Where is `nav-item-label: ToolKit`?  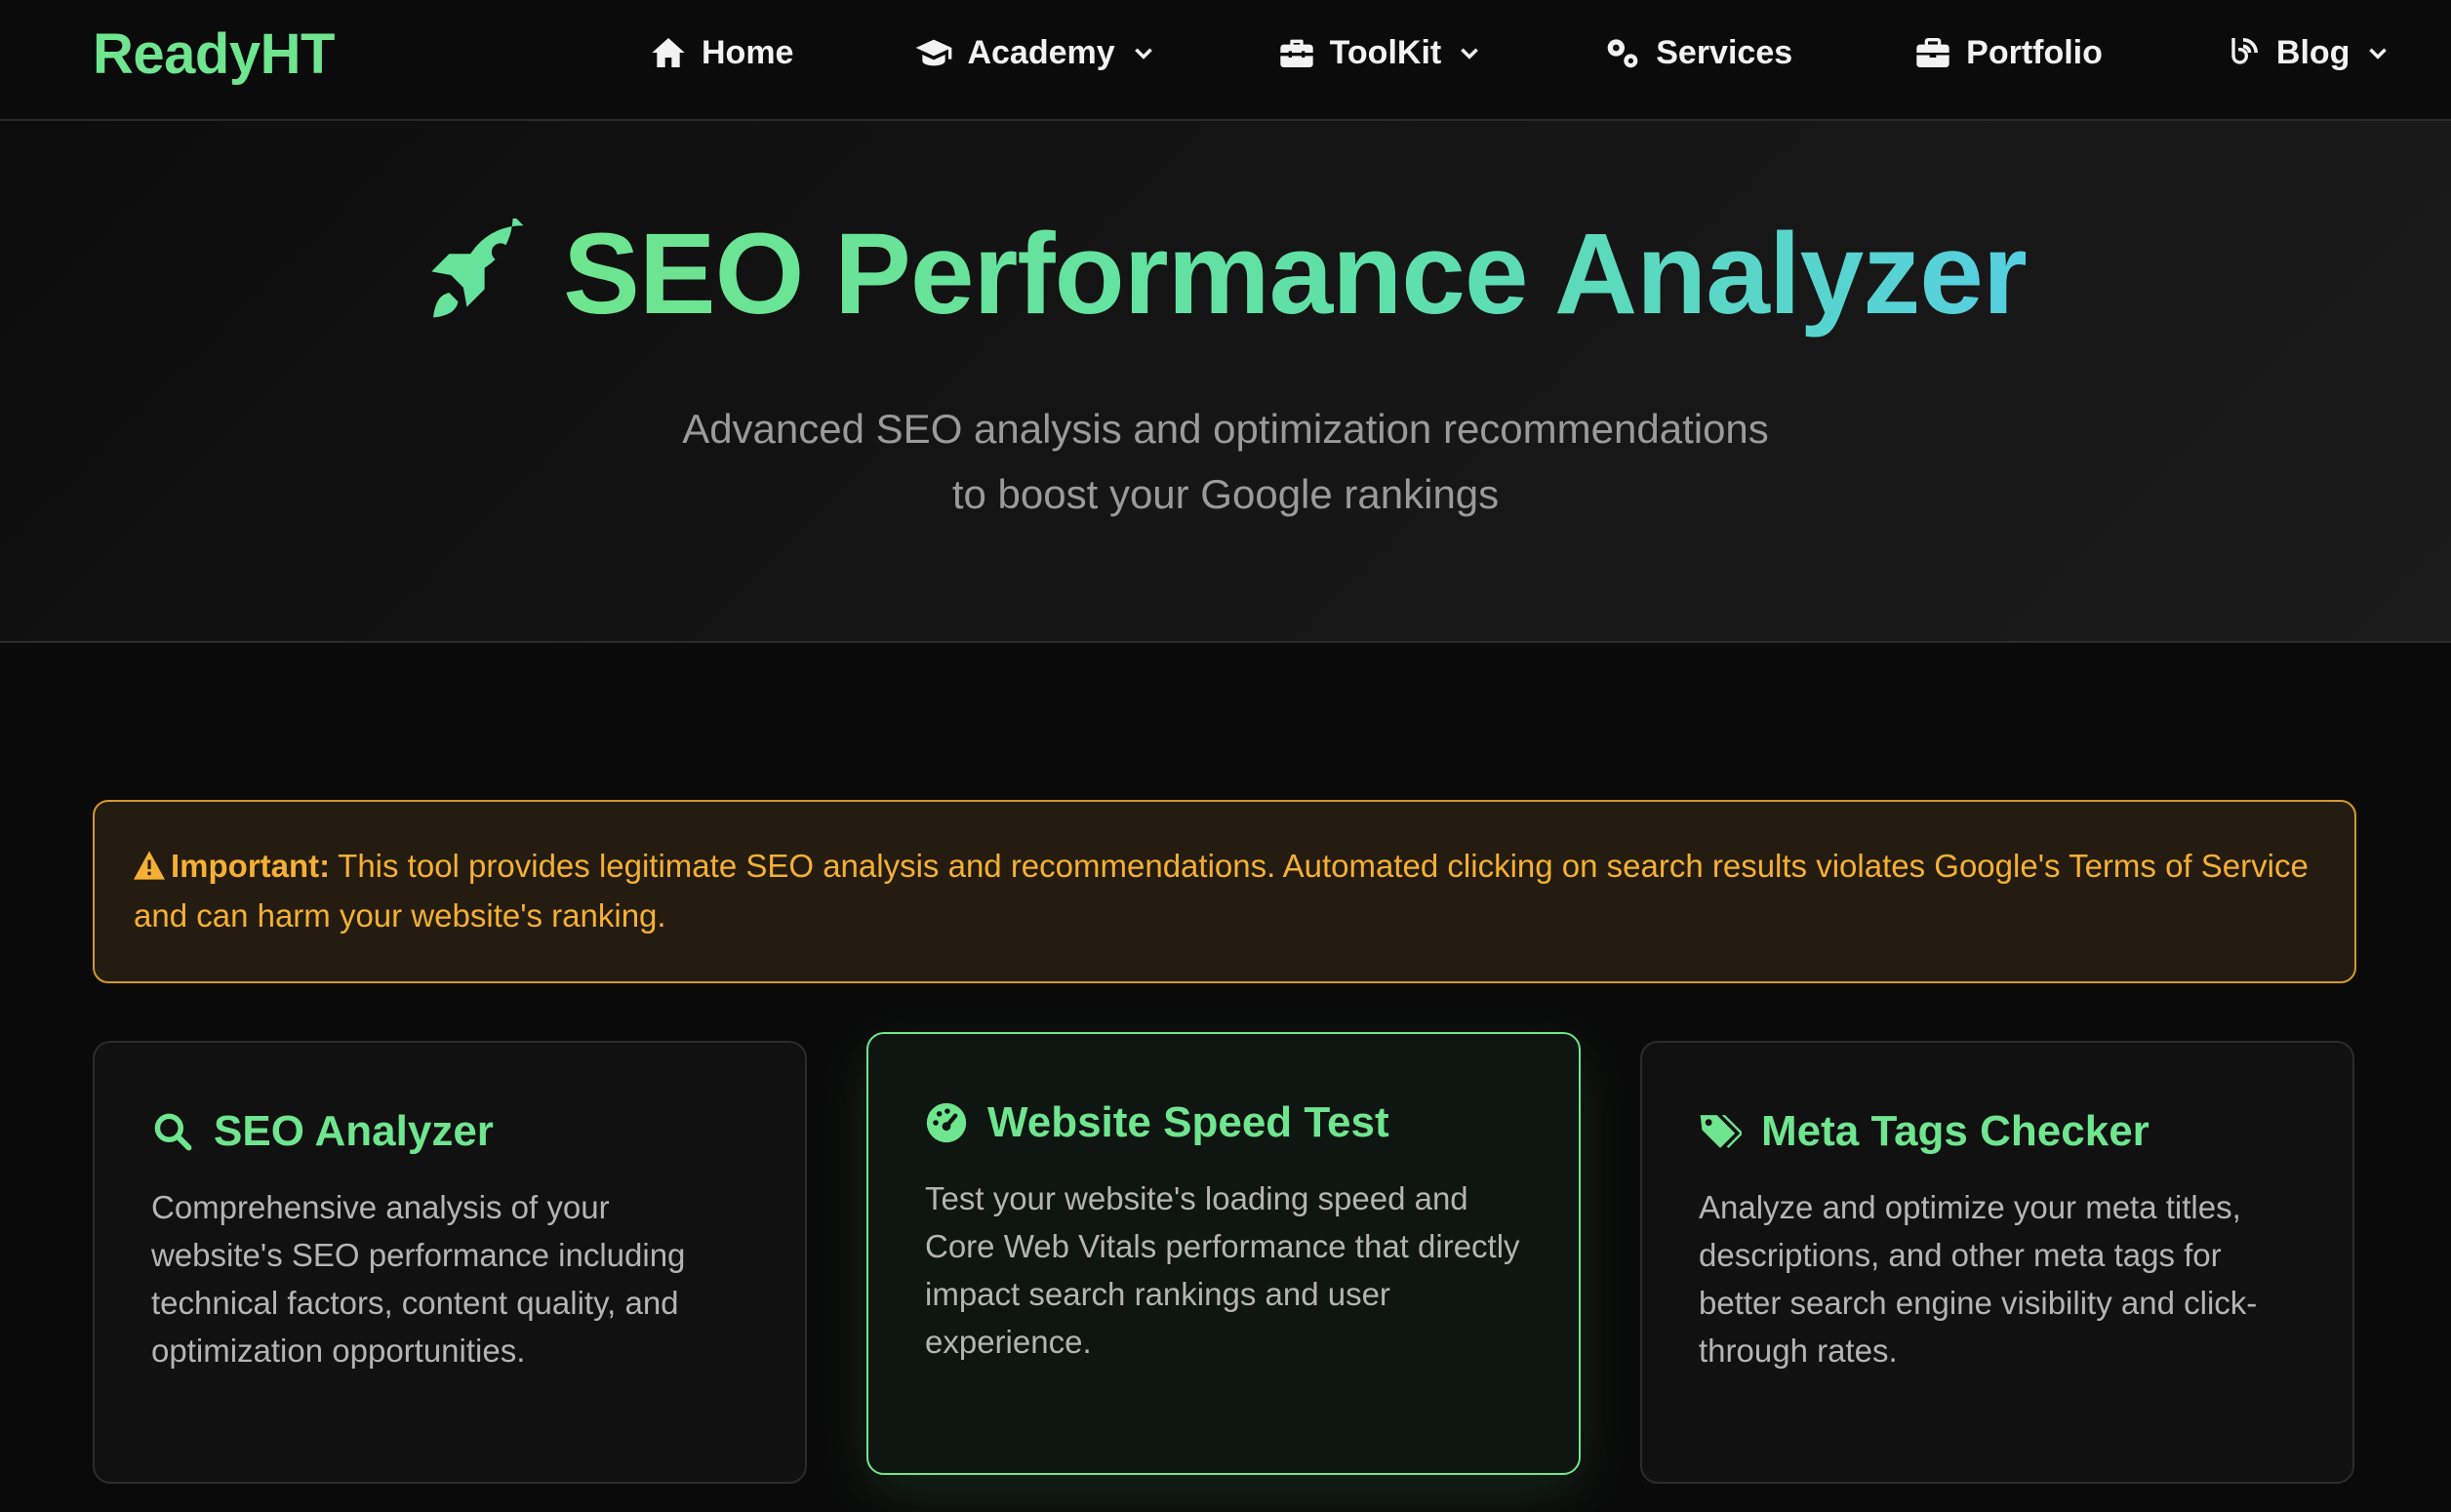
nav-item-label: ToolKit is located at coordinates (1385, 52).